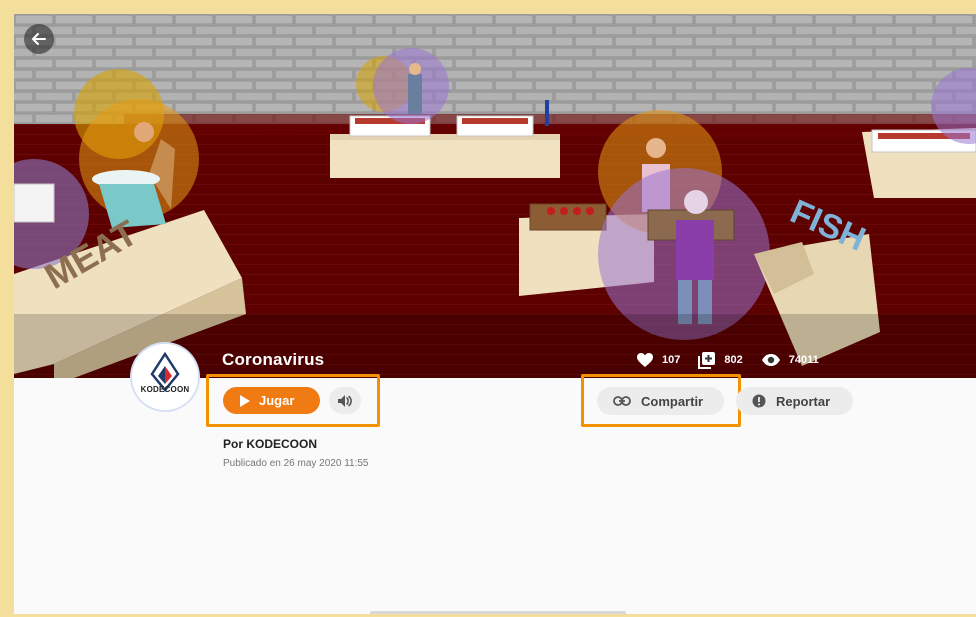 This screenshot has width=976, height=617. I want to click on play-button-label: Jugar, so click(277, 400).